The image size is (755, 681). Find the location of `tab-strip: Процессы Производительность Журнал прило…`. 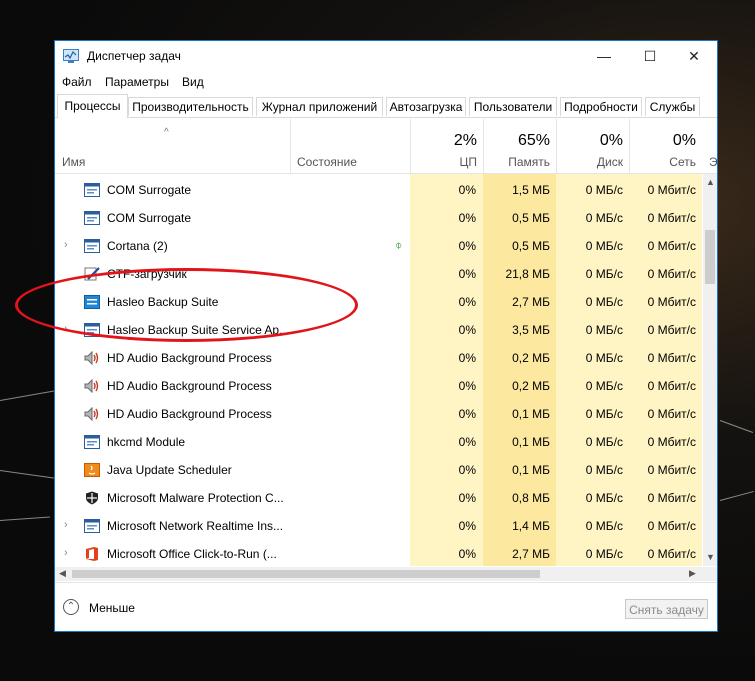

tab-strip: Процессы Производительность Журнал прило… is located at coordinates (386, 106).